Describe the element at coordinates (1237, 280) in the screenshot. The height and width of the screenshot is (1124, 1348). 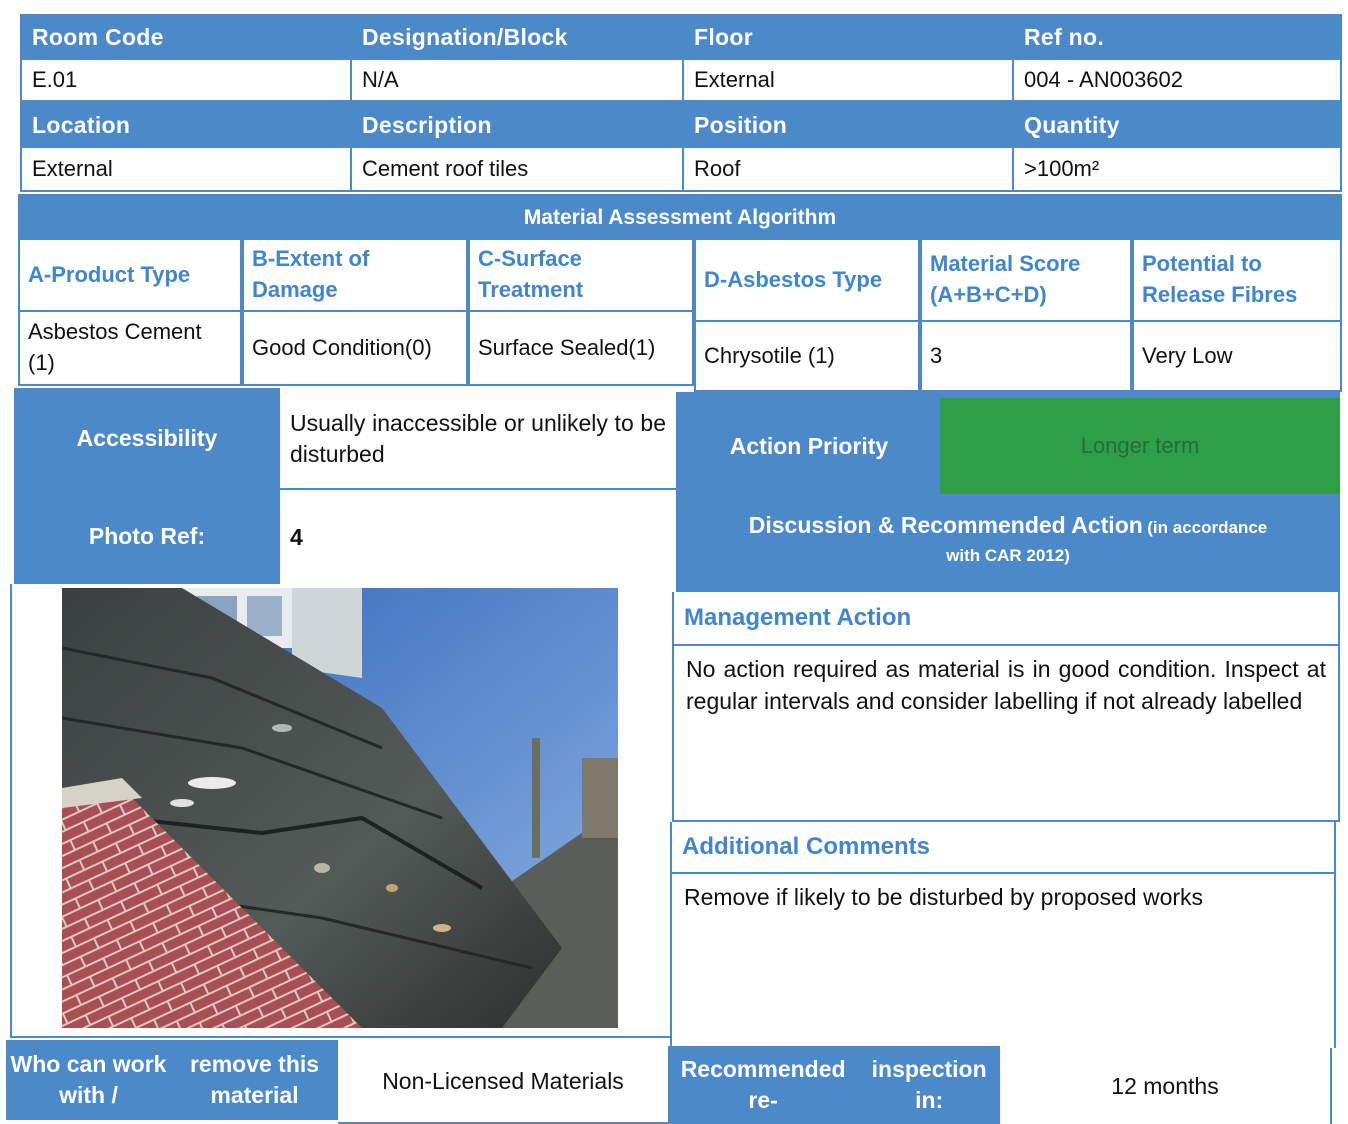
I see `header-potential-release-fibres: Potential to Release Fibres` at that location.